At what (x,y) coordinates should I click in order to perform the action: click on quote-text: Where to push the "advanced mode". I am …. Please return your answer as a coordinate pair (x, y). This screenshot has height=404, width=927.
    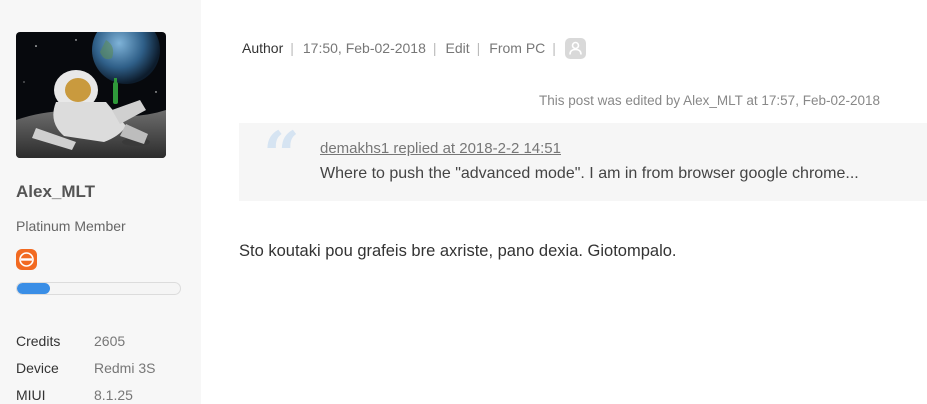
    Looking at the image, I should click on (589, 173).